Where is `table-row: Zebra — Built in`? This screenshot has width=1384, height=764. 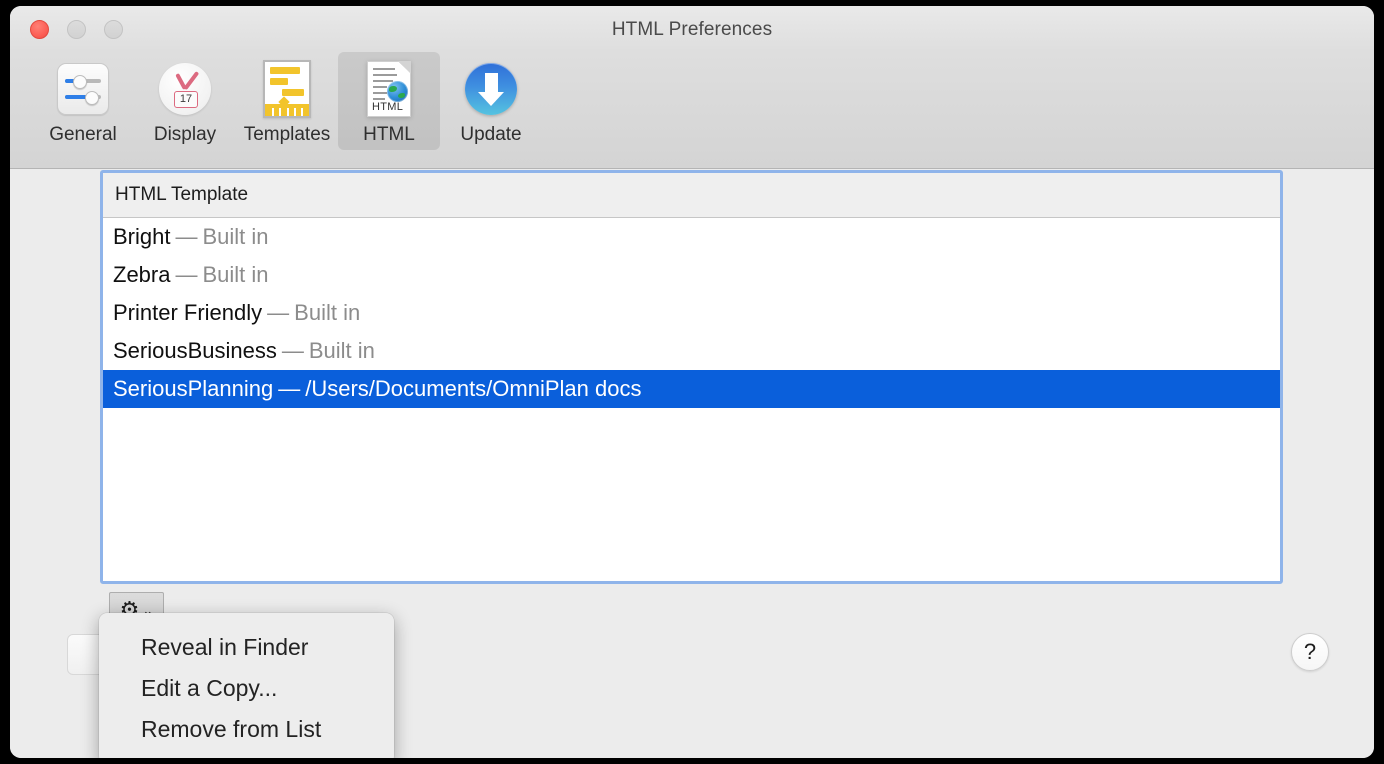 table-row: Zebra — Built in is located at coordinates (691, 275).